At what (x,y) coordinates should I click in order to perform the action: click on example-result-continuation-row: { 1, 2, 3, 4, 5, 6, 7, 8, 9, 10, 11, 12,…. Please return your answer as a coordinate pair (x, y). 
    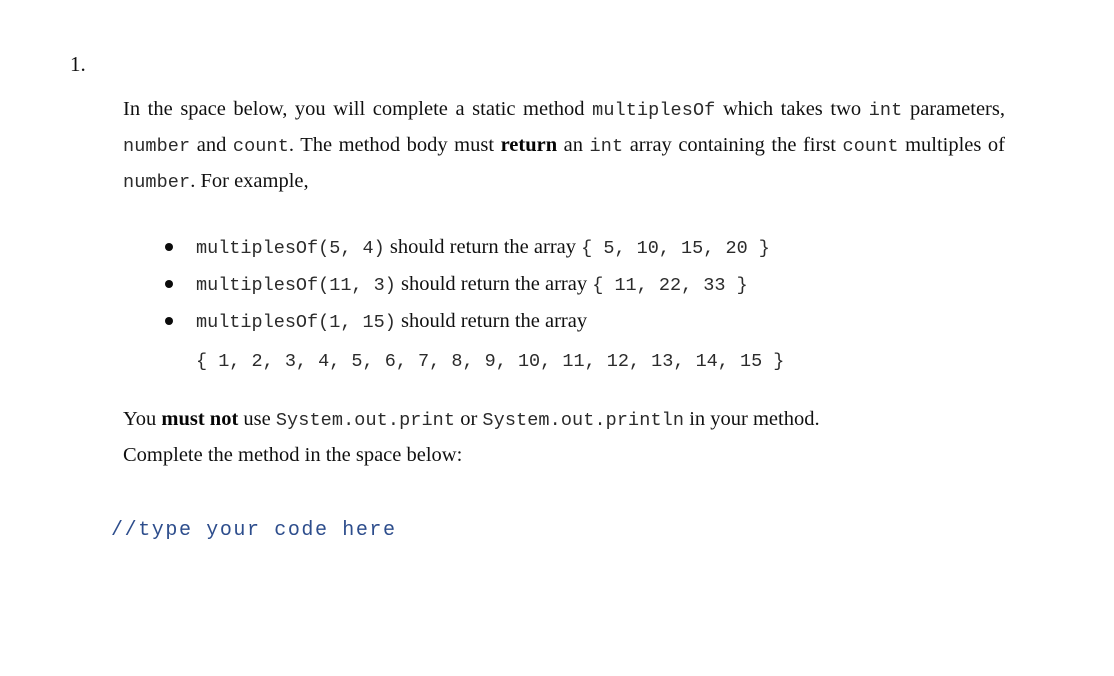
    Looking at the image, I should click on (568, 361).